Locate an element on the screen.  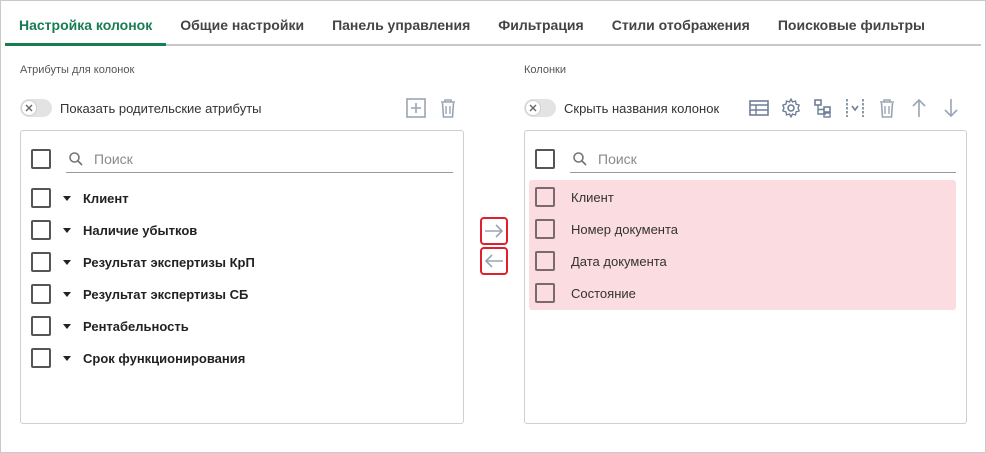
attribute-item: Наличие убытков is located at coordinates (114, 230).